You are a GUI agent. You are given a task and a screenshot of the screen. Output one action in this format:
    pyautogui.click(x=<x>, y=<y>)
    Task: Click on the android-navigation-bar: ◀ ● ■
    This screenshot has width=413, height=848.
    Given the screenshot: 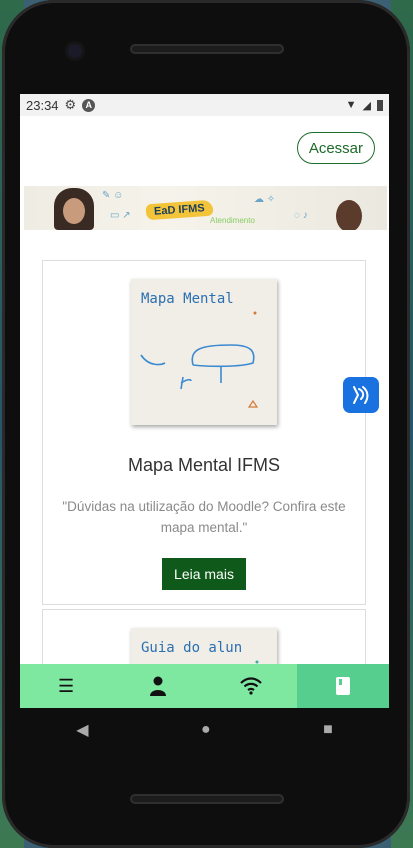 What is the action you would take?
    pyautogui.click(x=204, y=730)
    